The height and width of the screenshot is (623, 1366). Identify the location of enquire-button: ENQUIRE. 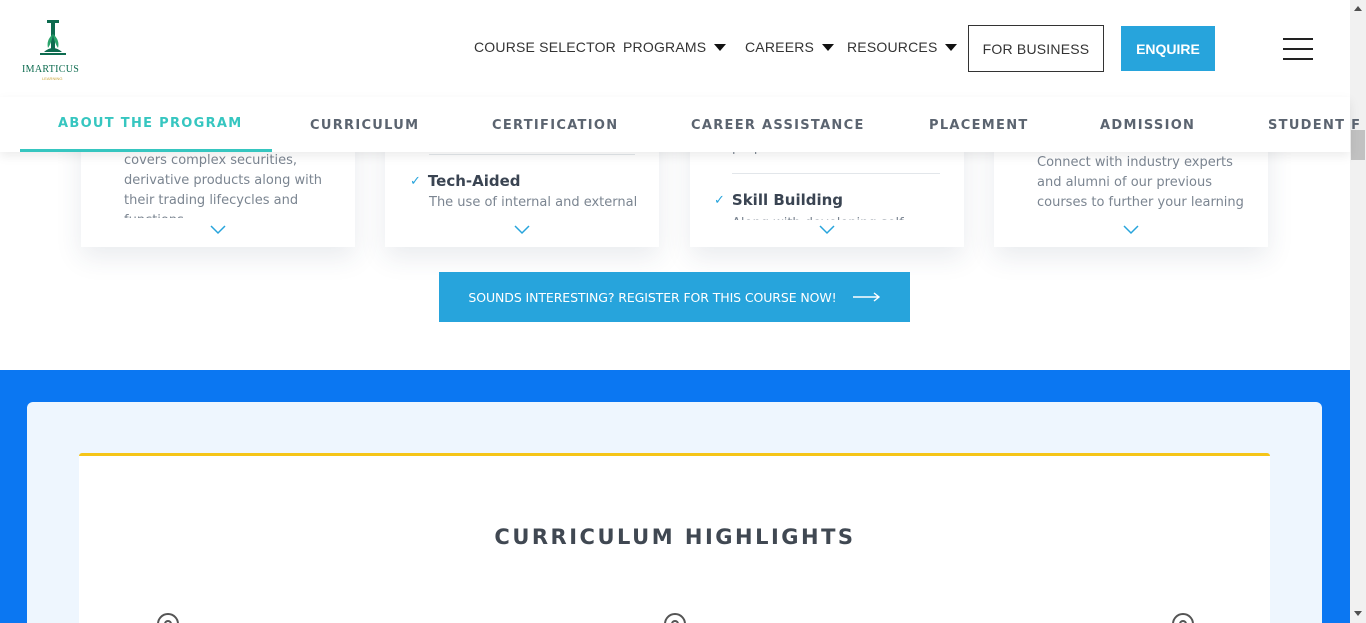
(1168, 48).